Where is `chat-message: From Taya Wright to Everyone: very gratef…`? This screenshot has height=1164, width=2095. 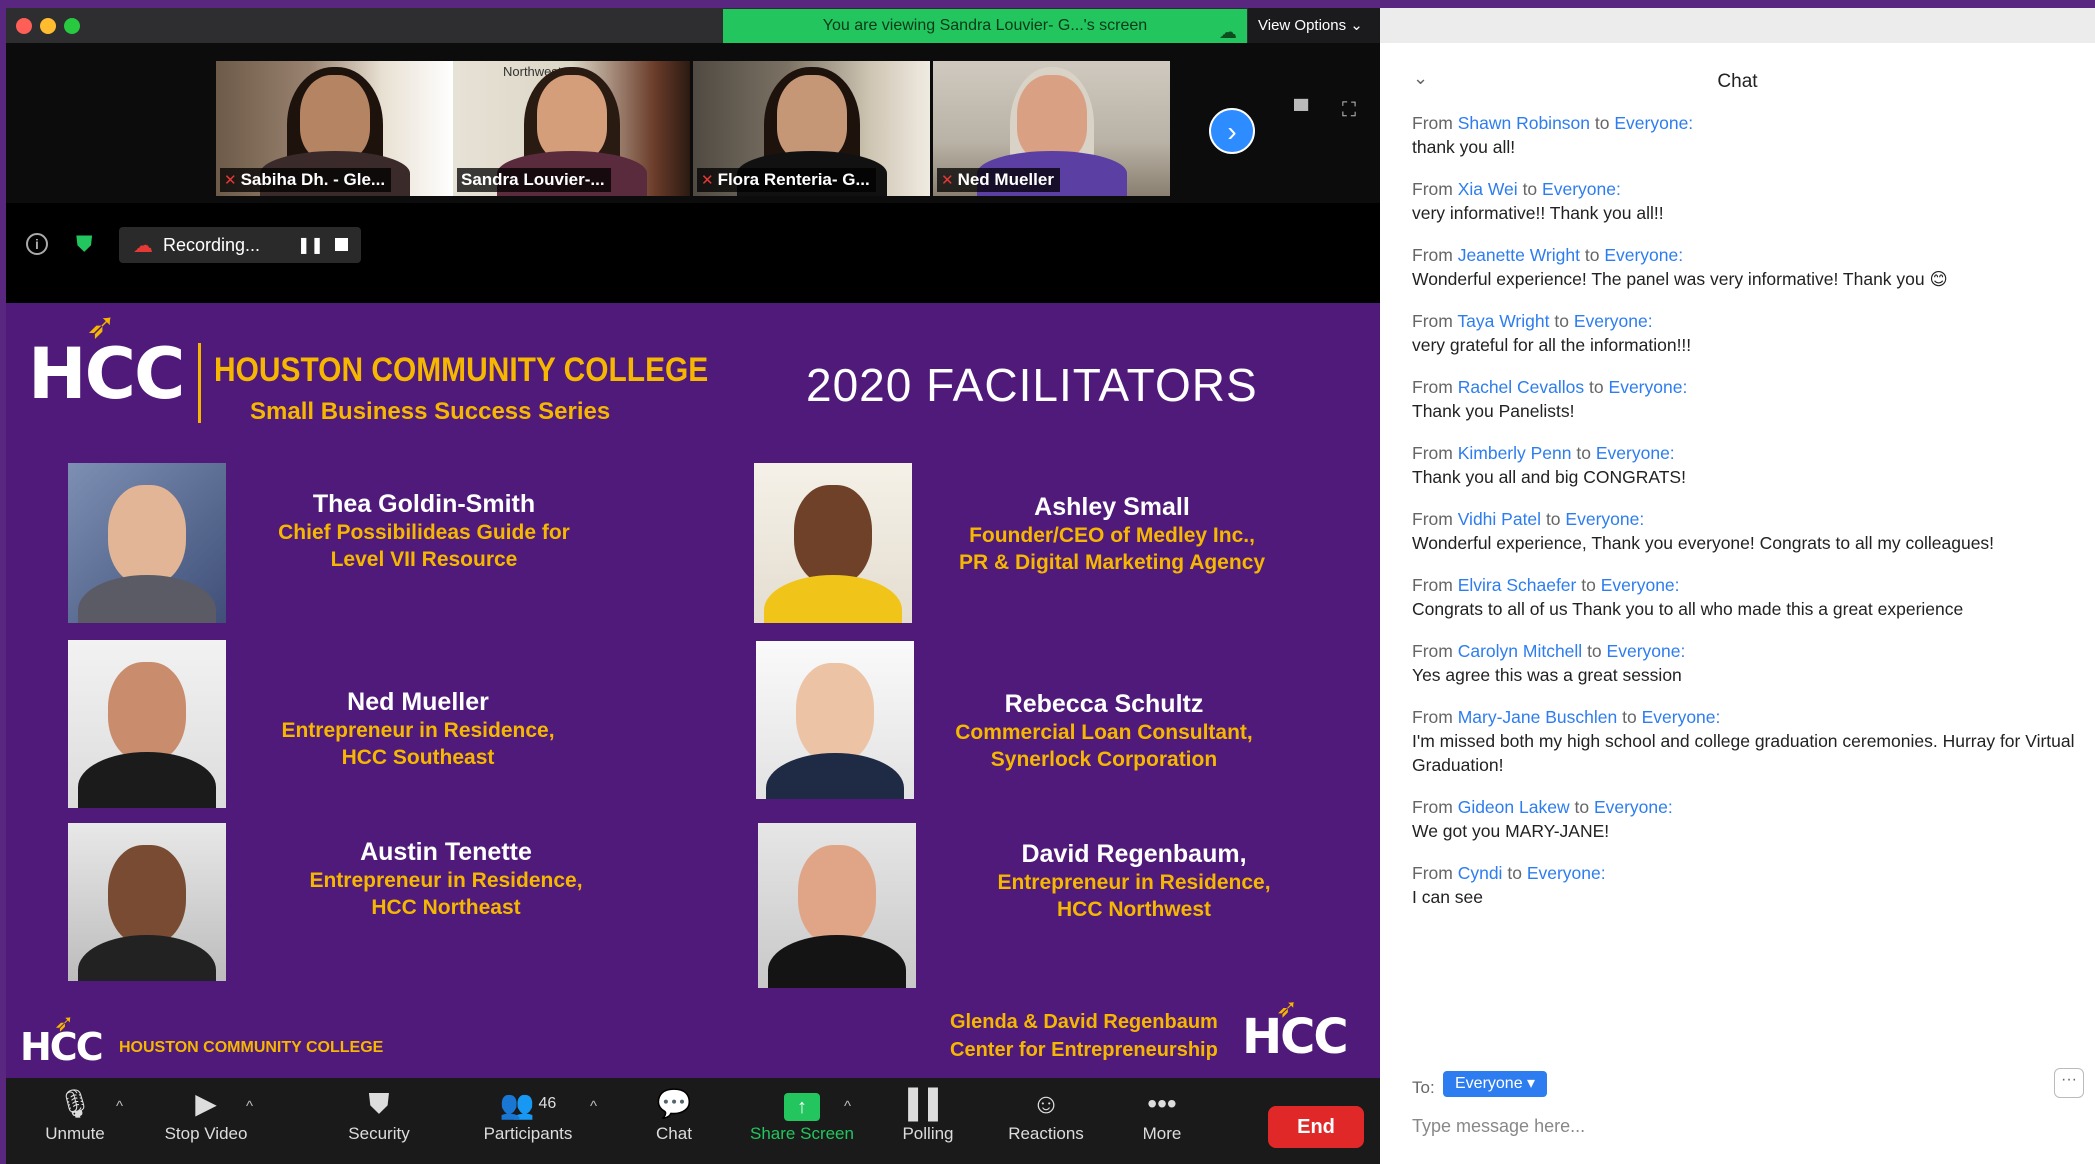
chat-message: From Taya Wright to Everyone: very gratef… is located at coordinates (1747, 333).